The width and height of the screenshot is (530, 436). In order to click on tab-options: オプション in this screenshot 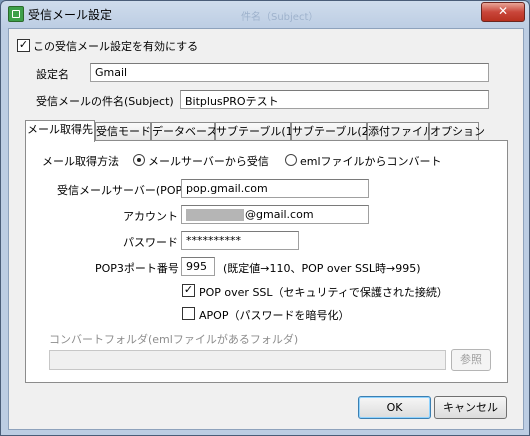, I will do `click(457, 131)`.